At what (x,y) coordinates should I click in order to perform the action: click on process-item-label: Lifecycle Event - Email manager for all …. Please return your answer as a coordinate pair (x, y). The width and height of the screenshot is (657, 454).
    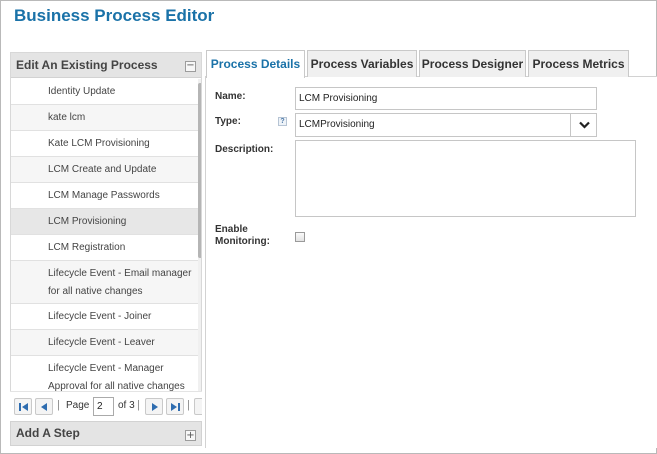
    Looking at the image, I should click on (120, 282).